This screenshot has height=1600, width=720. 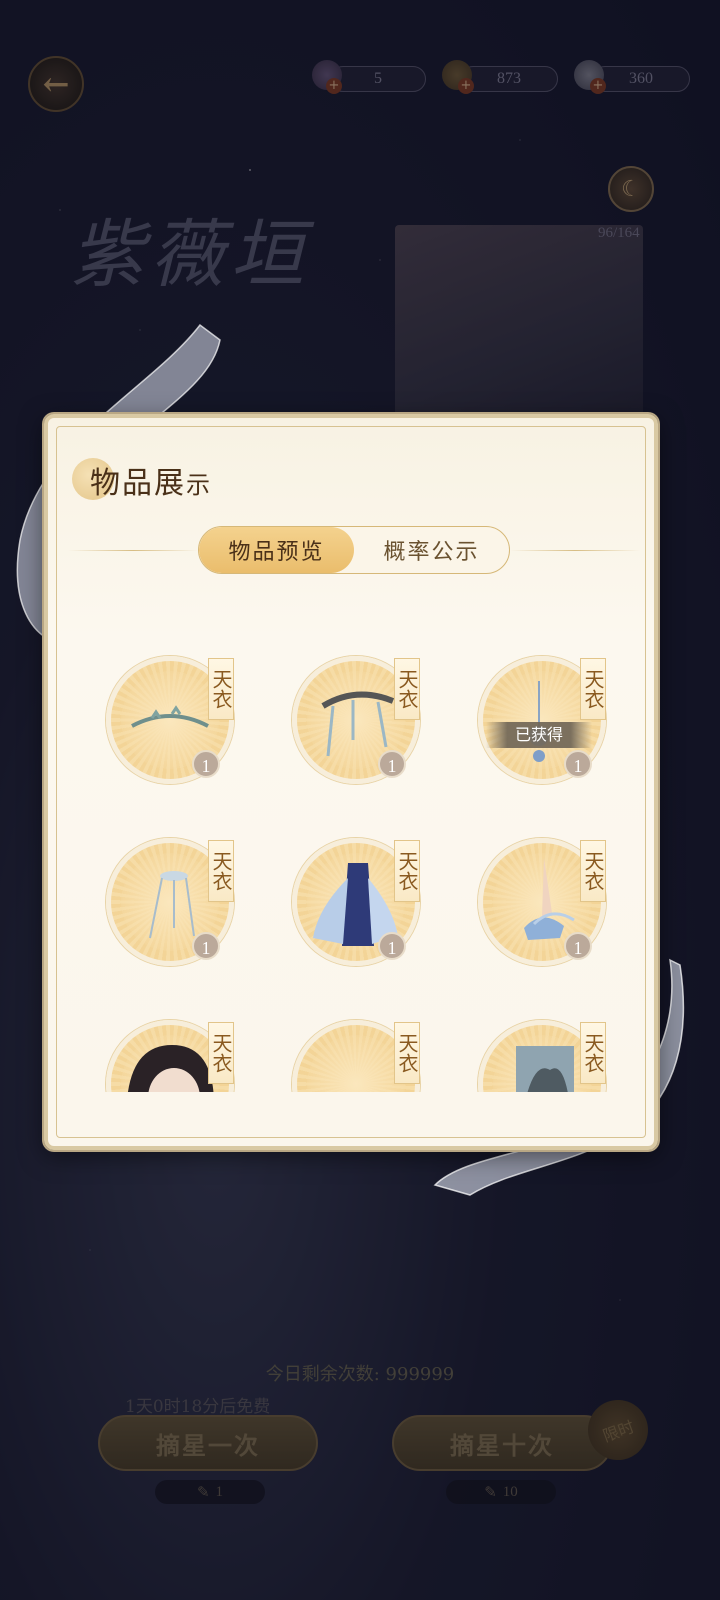 What do you see at coordinates (172, 716) in the screenshot?
I see `item-hairband: 天衣 1` at bounding box center [172, 716].